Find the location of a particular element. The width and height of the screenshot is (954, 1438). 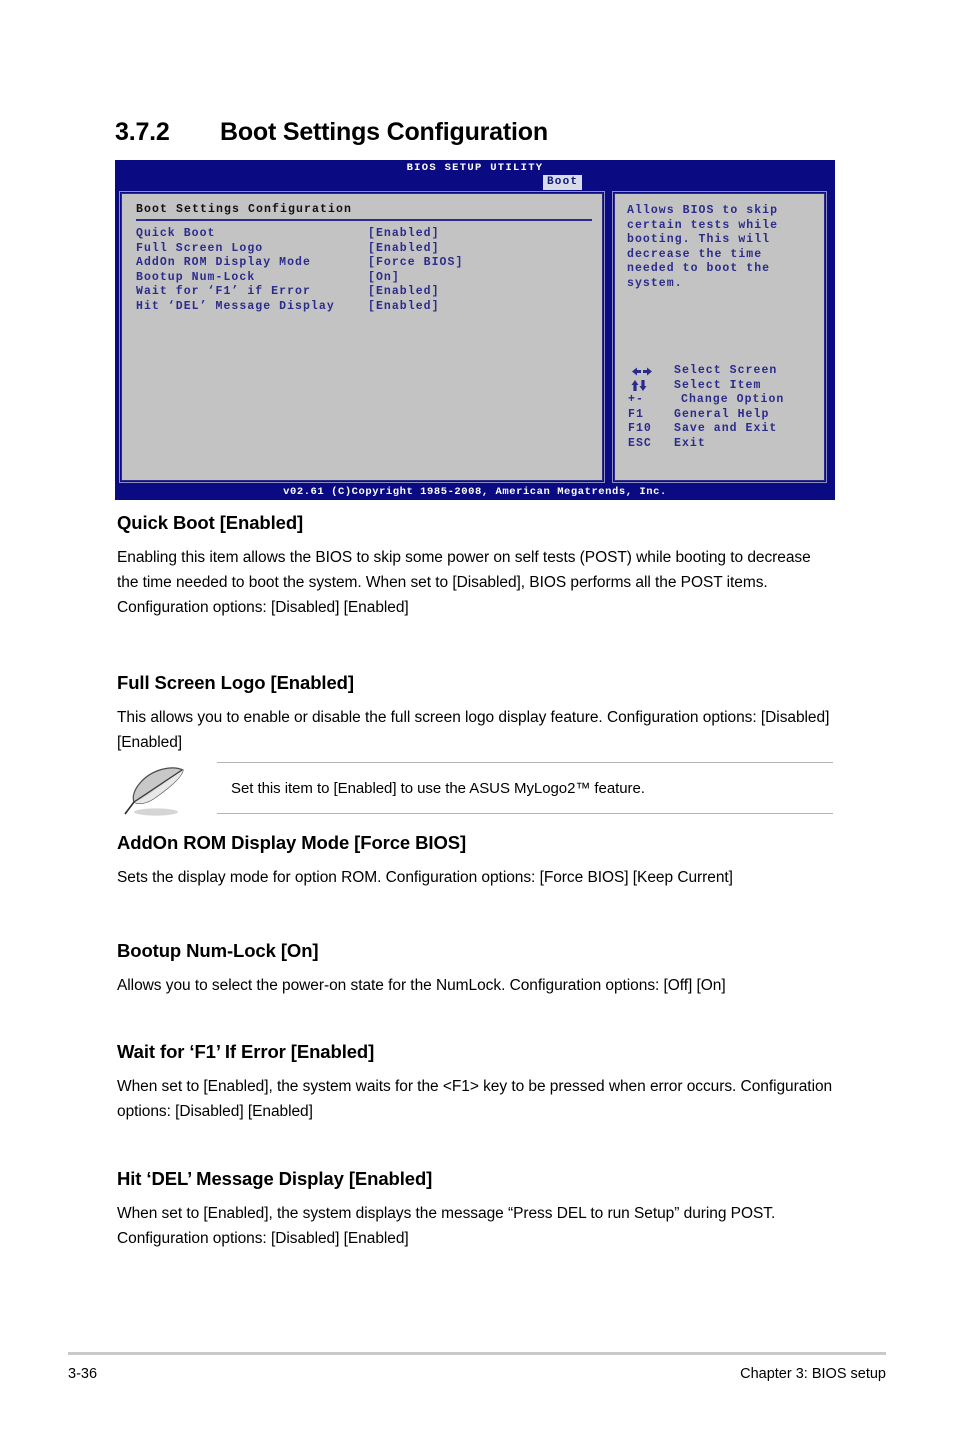

option-label: Full Screen Logo is located at coordinates (200, 248).